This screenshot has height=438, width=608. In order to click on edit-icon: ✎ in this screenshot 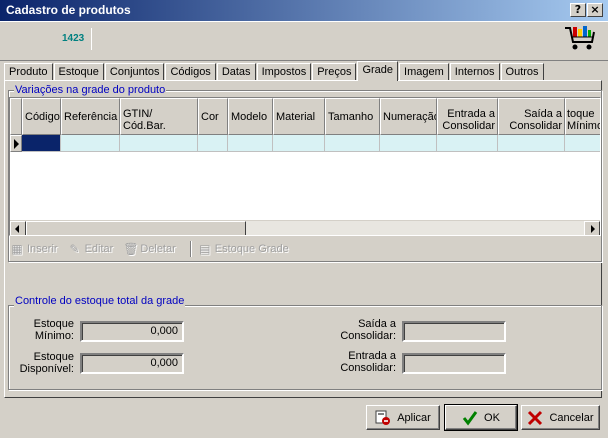, I will do `click(74, 249)`.